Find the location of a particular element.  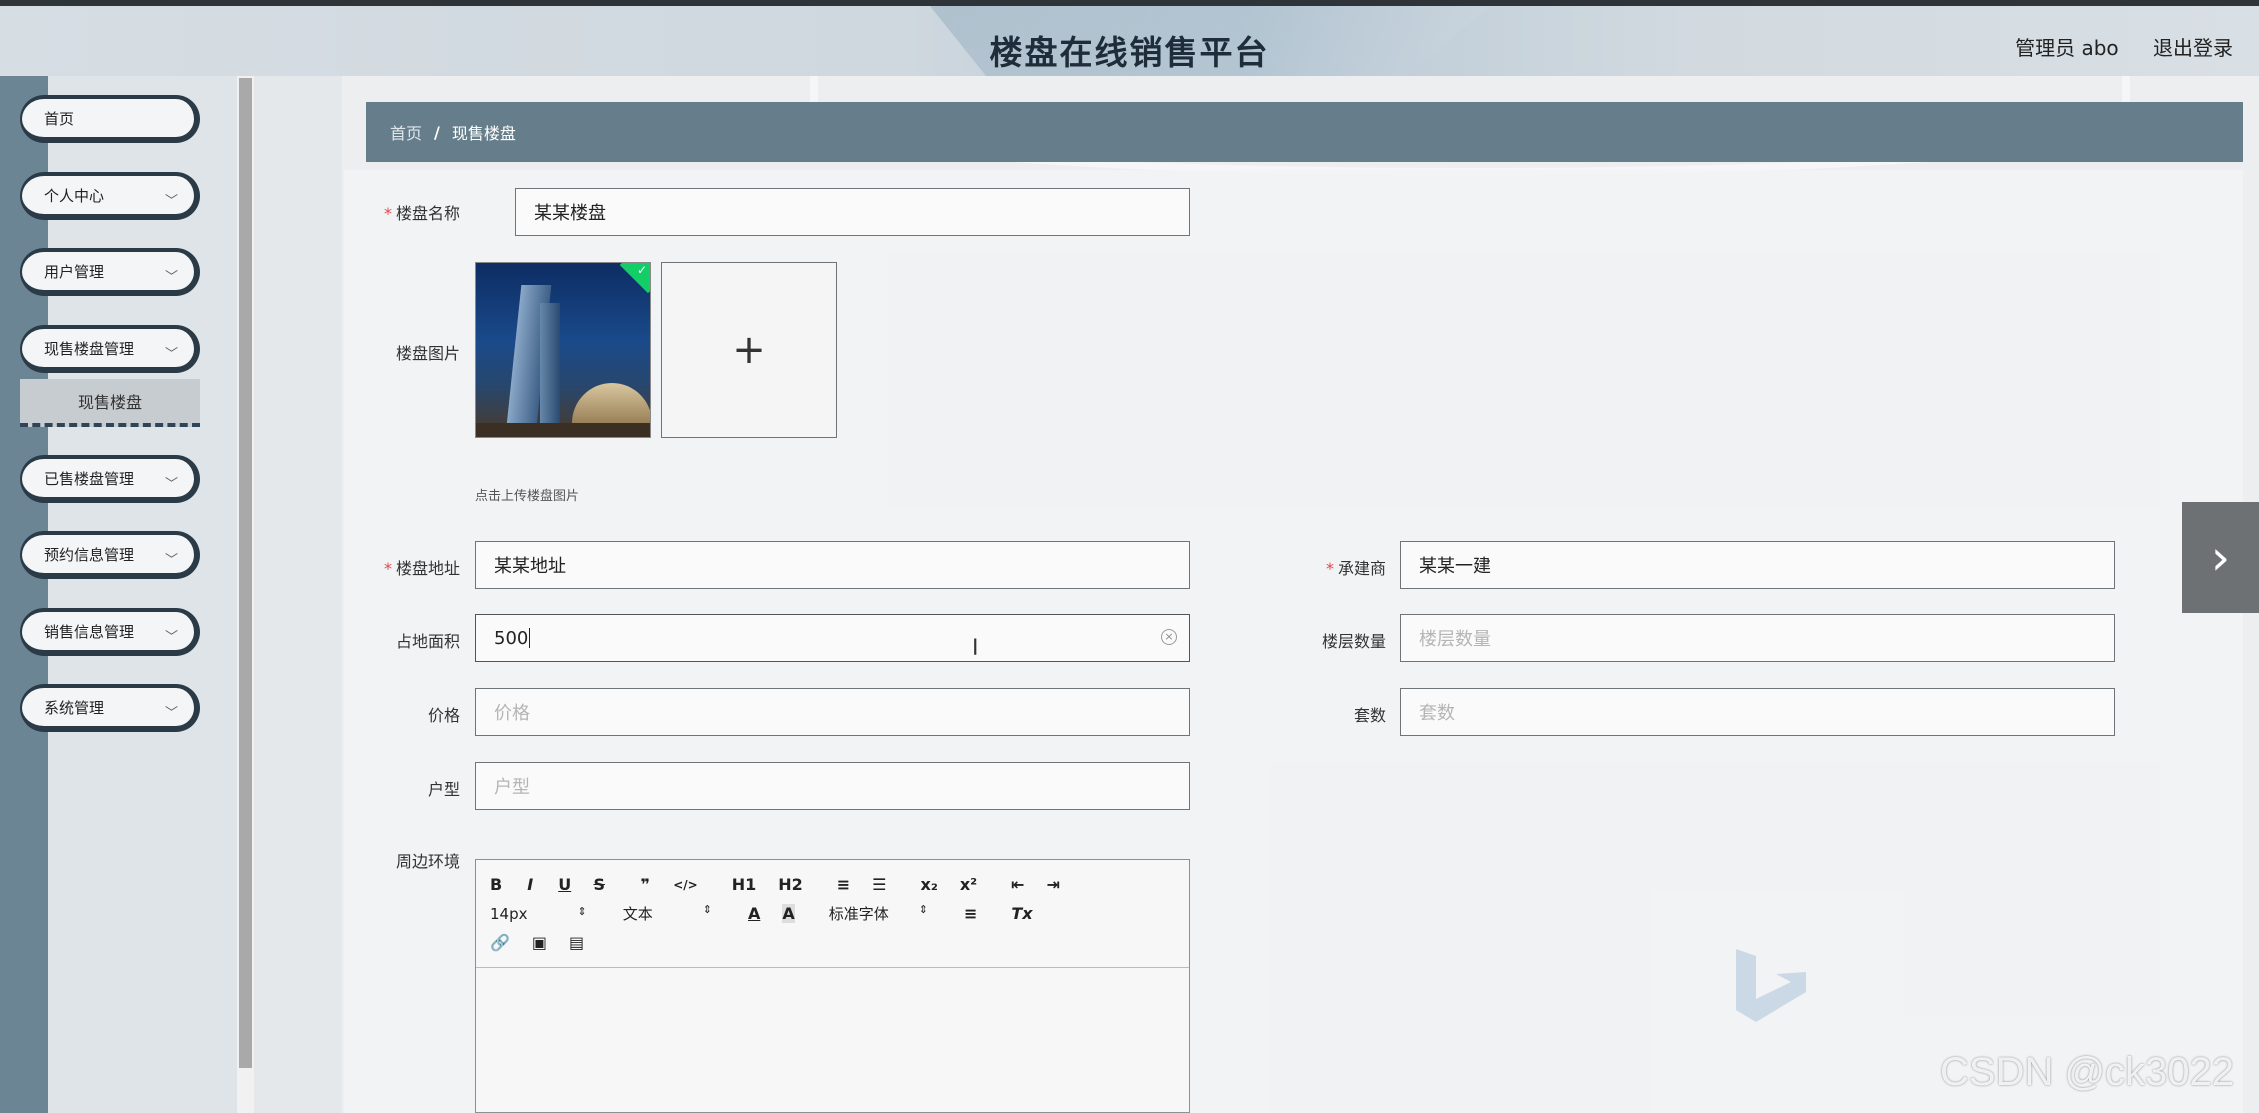

price-input: 价格 is located at coordinates (832, 712).